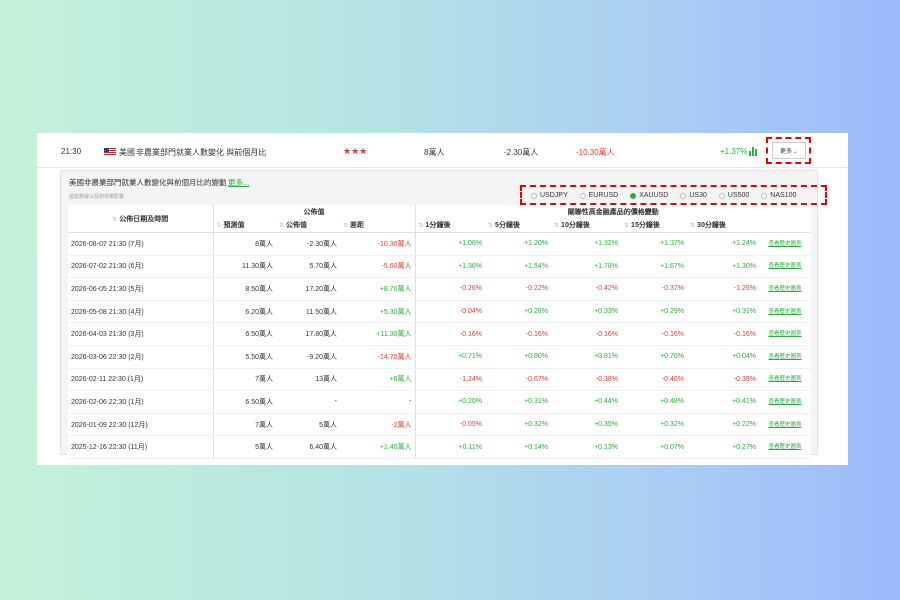  Describe the element at coordinates (244, 267) in the screenshot. I see `row-forecast: 11.30萬人` at that location.